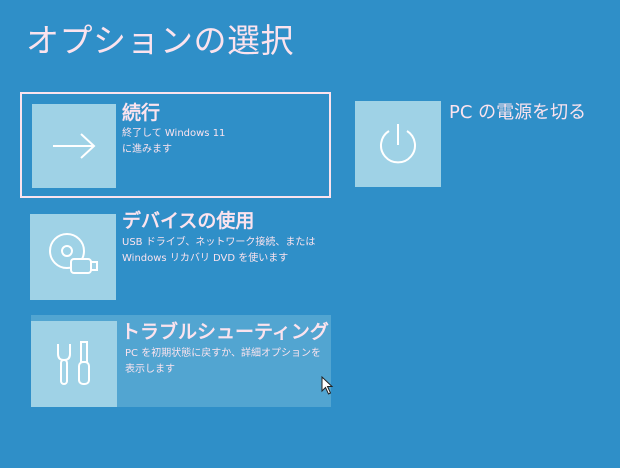 The width and height of the screenshot is (620, 468). Describe the element at coordinates (150, 369) in the screenshot. I see `troubleshoot-description-line-2: 表示します` at that location.